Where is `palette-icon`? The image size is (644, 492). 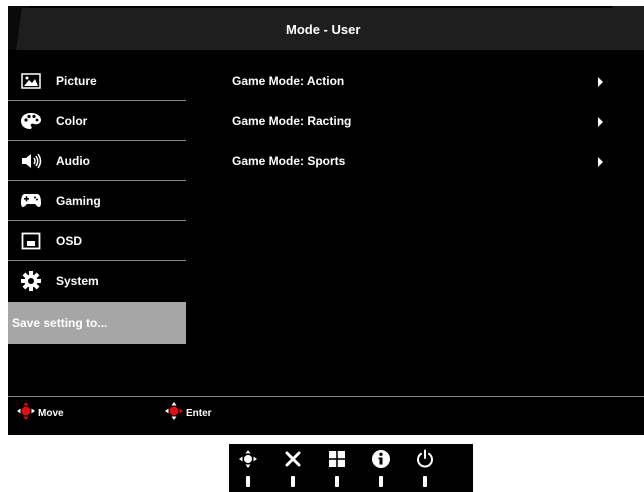
palette-icon is located at coordinates (31, 121).